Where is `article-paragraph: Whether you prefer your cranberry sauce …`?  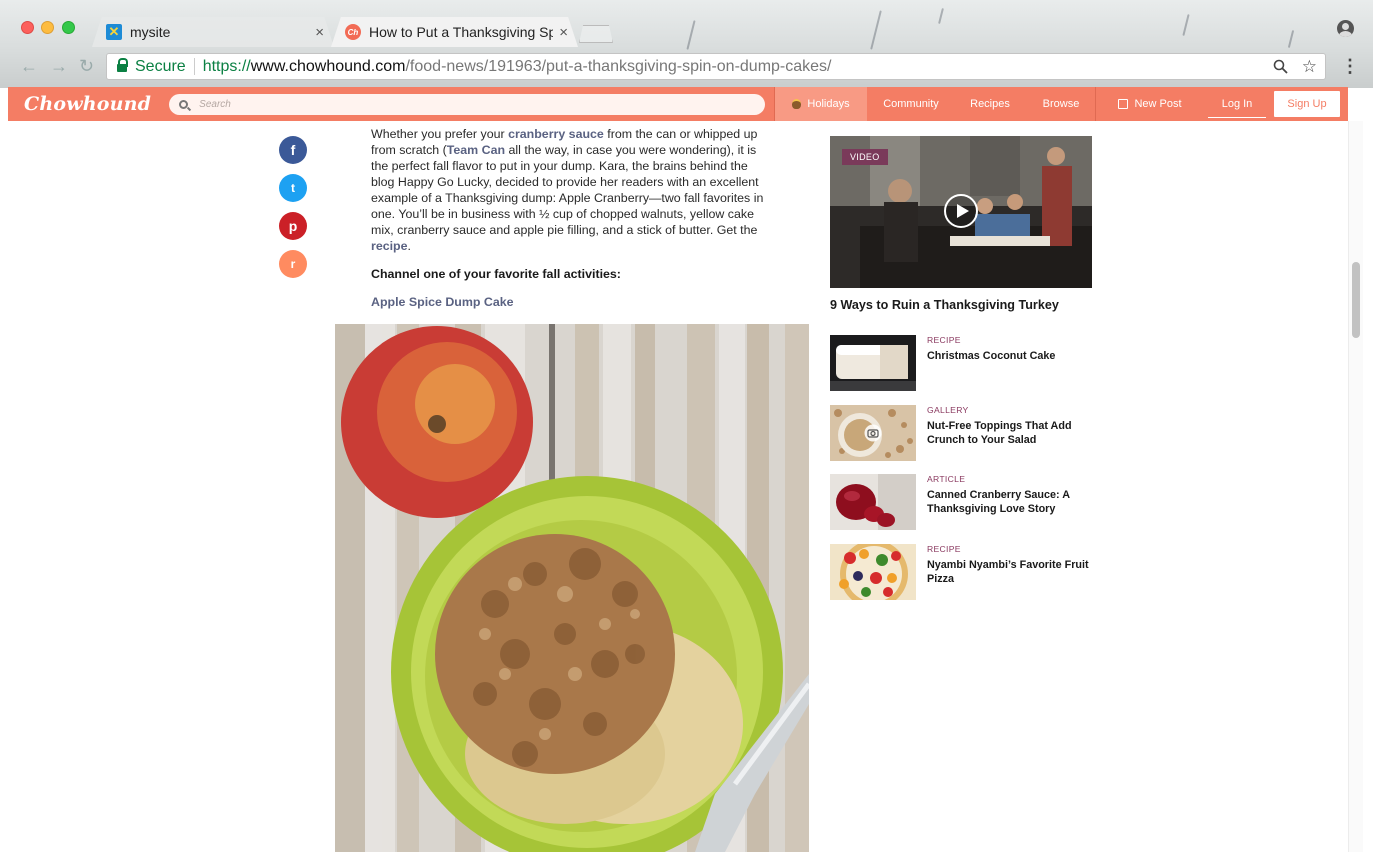
article-paragraph: Whether you prefer your cranberry sauce … is located at coordinates (571, 190).